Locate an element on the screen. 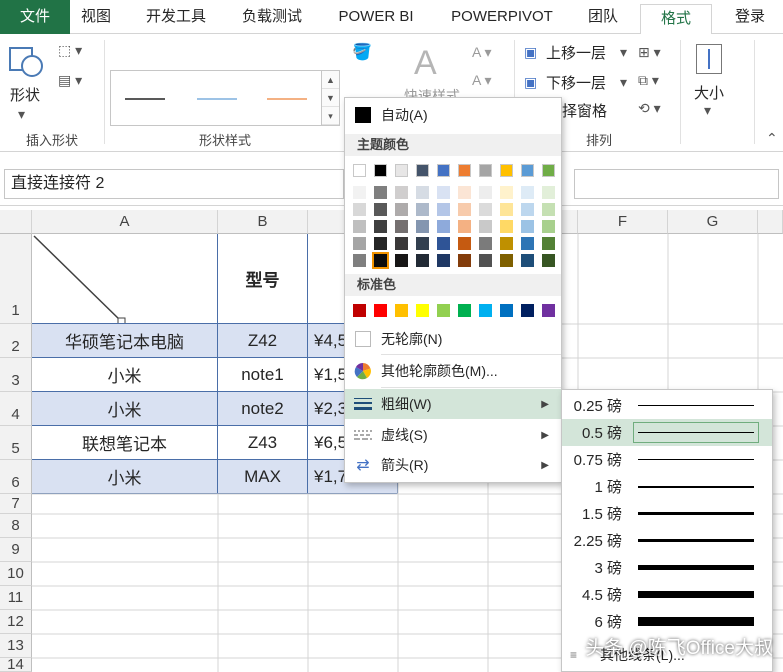  row-header: 11 is located at coordinates (16, 598).